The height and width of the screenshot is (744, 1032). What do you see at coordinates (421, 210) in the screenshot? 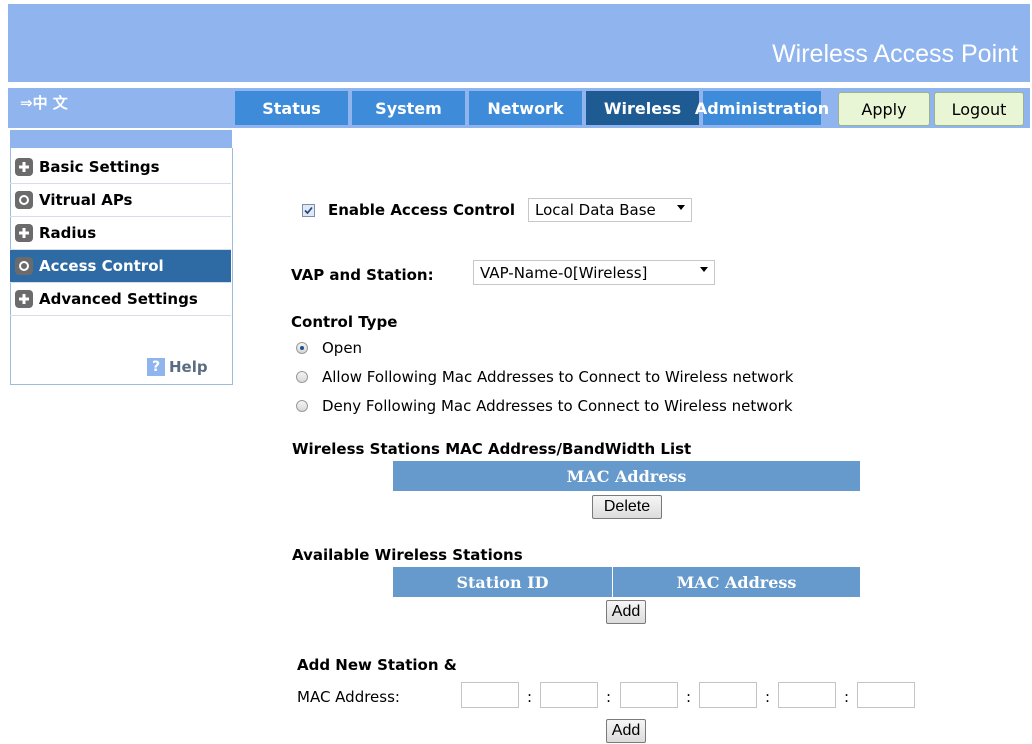
I see `enable-access-control-label: Enable Access Control` at bounding box center [421, 210].